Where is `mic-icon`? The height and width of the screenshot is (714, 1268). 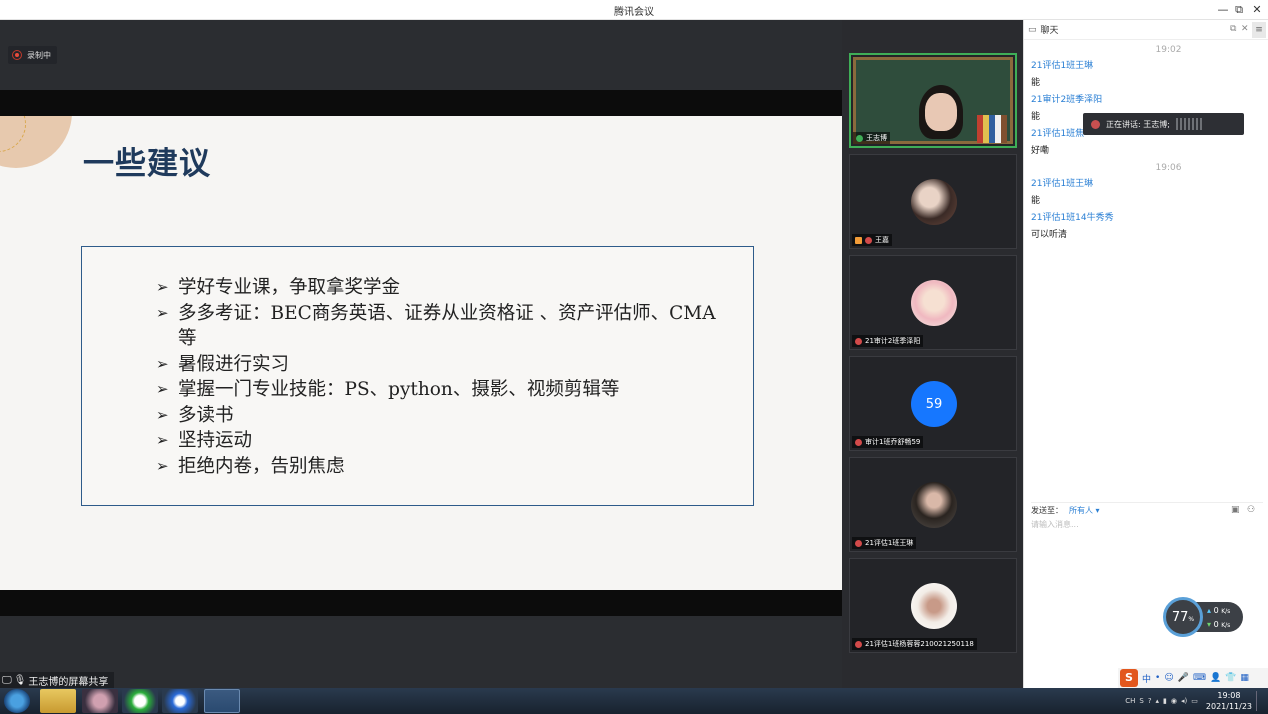 mic-icon is located at coordinates (859, 138).